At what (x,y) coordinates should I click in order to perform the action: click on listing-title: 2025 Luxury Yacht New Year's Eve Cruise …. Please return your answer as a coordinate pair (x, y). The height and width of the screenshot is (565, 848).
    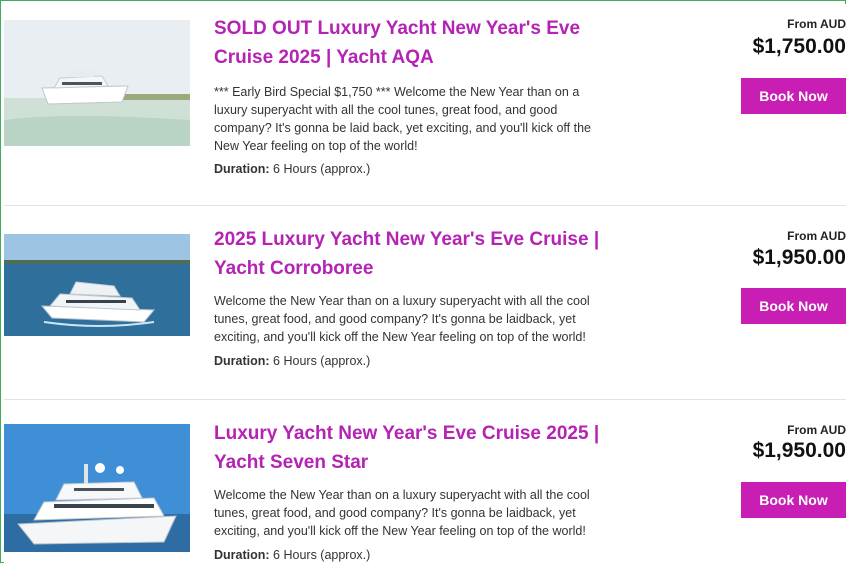
    Looking at the image, I should click on (414, 254).